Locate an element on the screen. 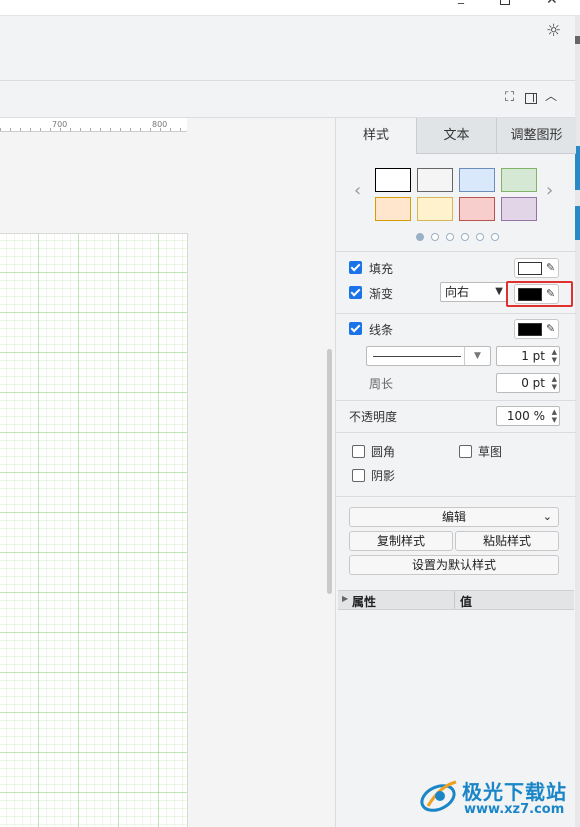 This screenshot has width=580, height=827. minimize-button: _ is located at coordinates (461, 2).